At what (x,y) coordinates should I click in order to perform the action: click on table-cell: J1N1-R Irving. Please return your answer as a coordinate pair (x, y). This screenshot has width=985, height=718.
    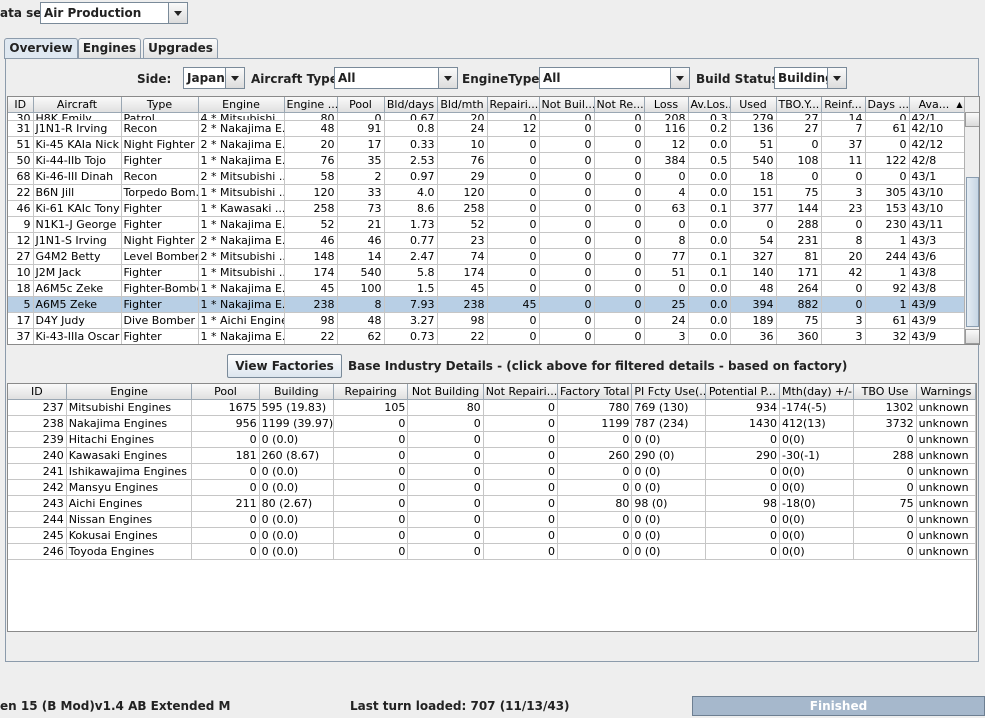
    Looking at the image, I should click on (77, 128).